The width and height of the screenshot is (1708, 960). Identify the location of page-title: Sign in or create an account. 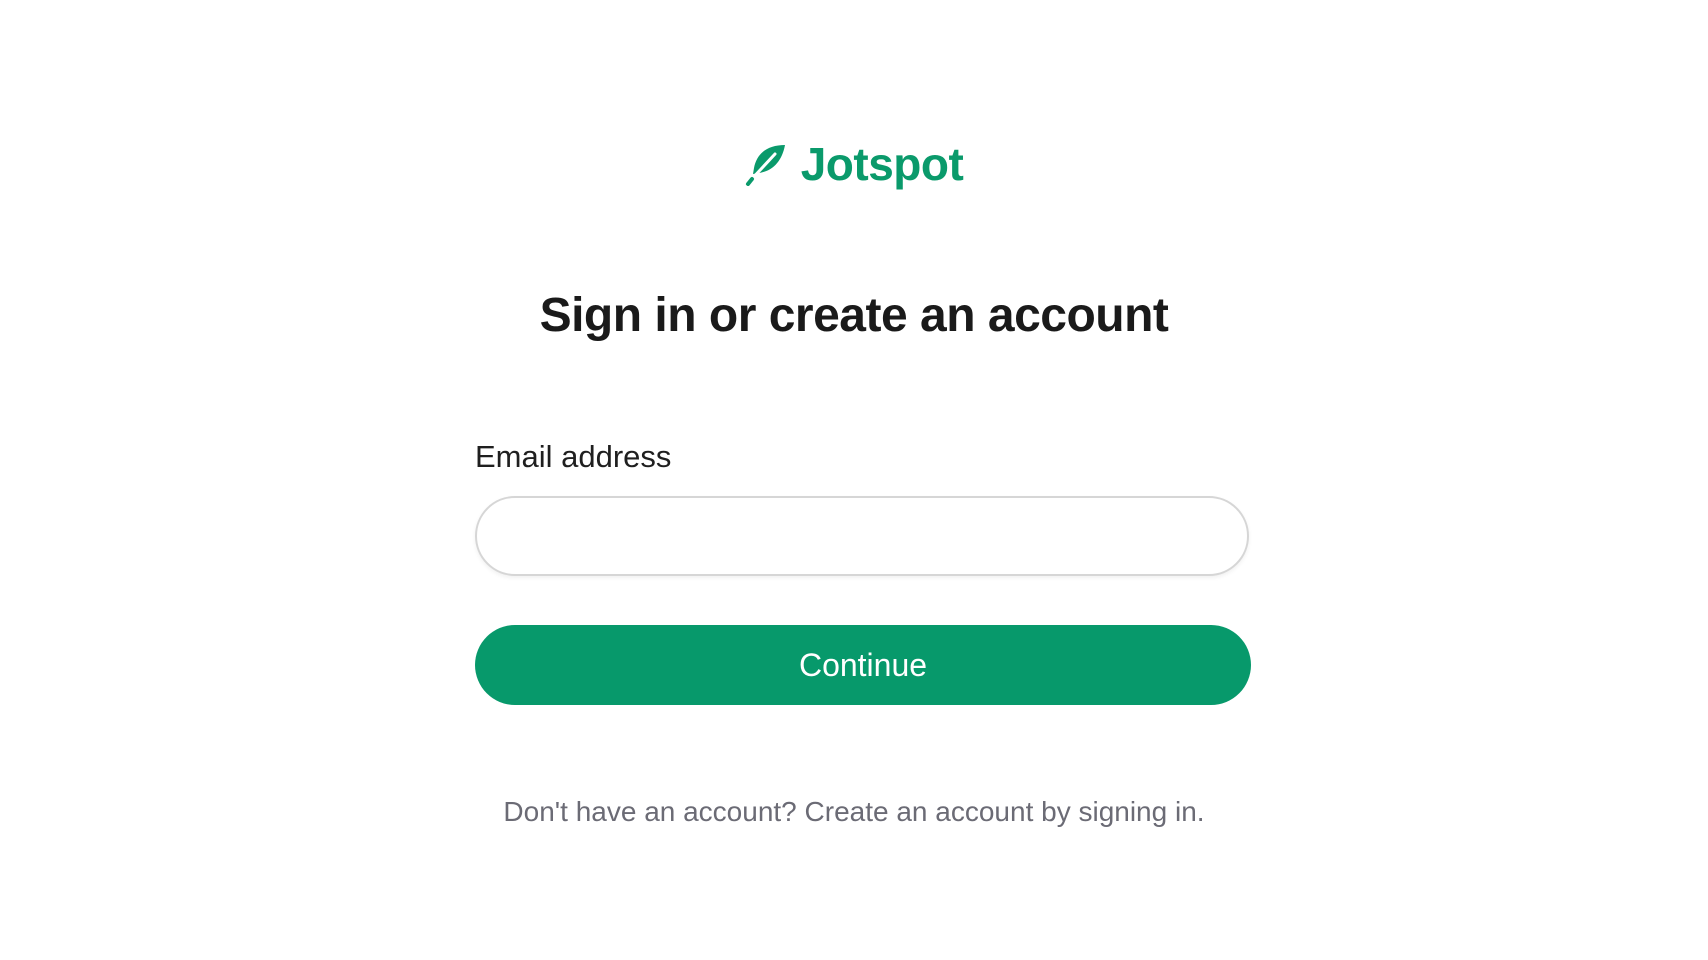
(854, 315).